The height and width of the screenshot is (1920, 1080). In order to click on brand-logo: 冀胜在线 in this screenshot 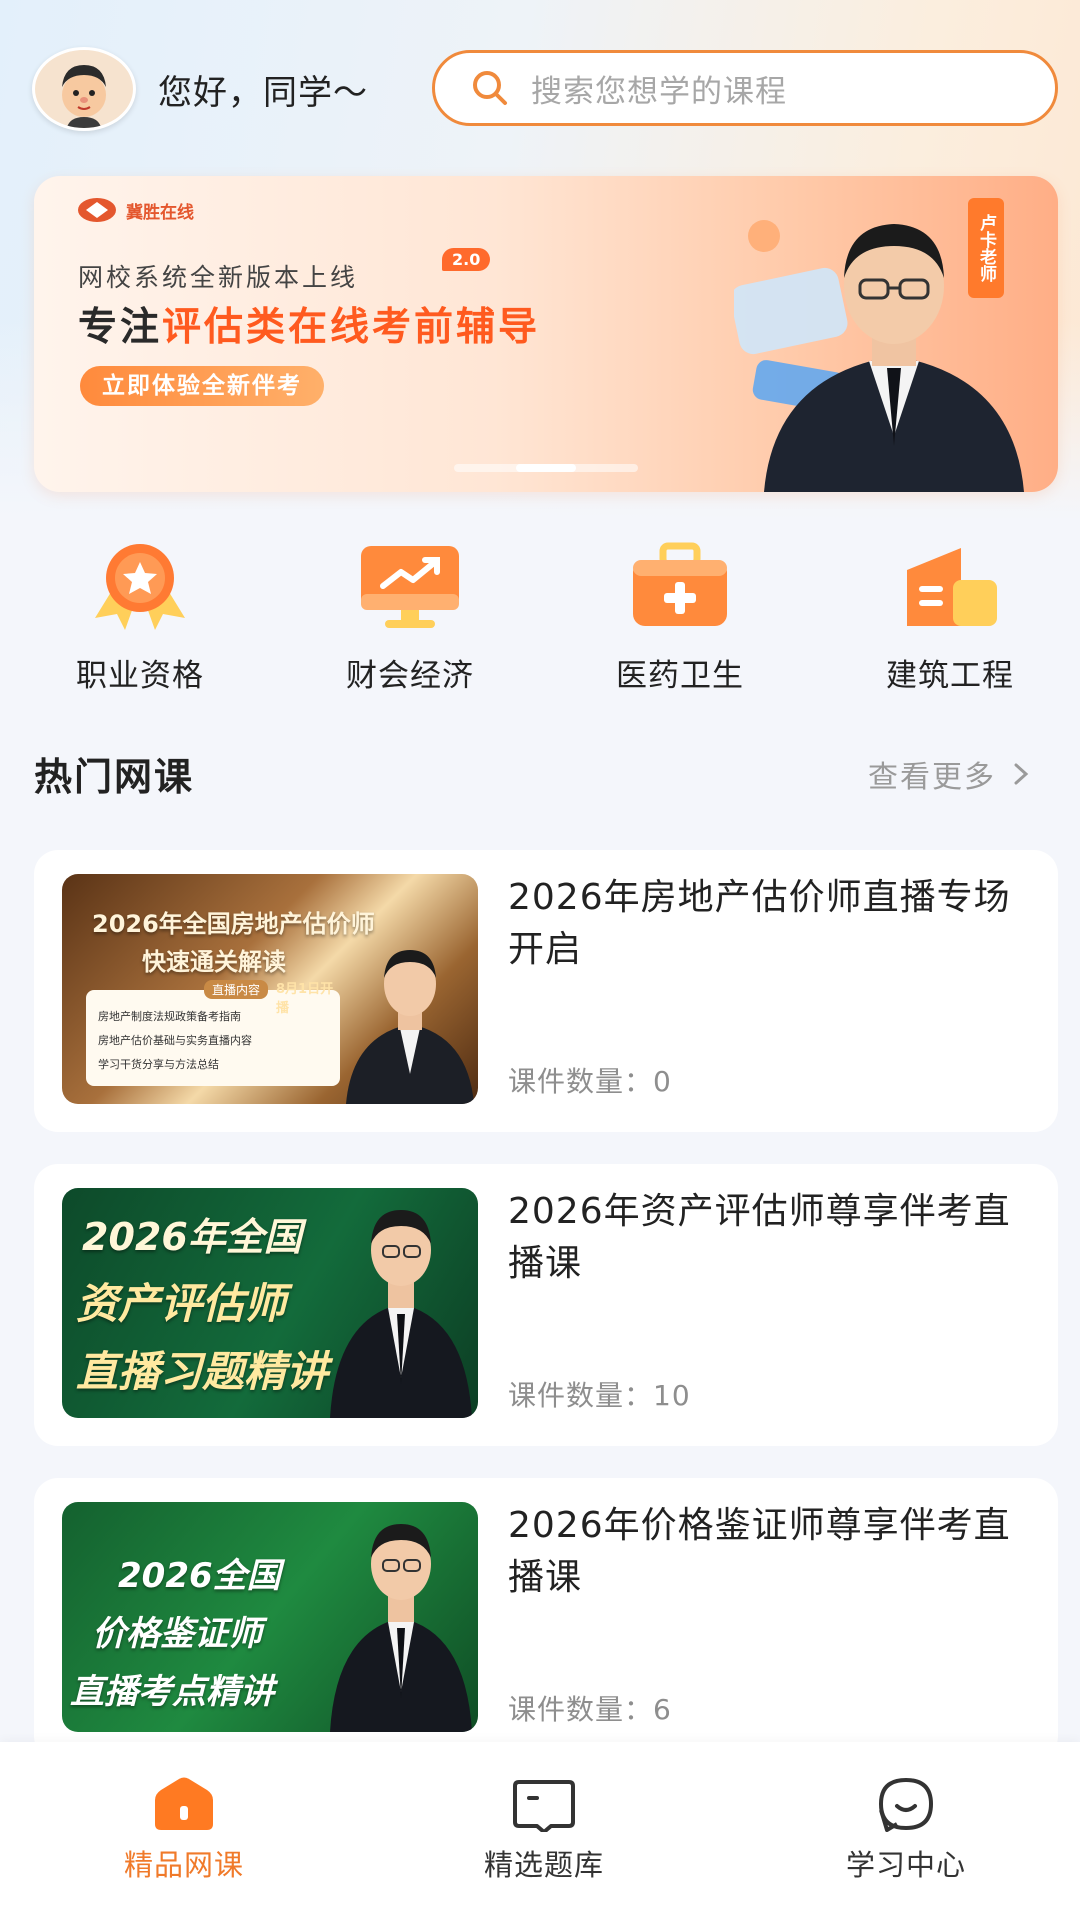, I will do `click(135, 210)`.